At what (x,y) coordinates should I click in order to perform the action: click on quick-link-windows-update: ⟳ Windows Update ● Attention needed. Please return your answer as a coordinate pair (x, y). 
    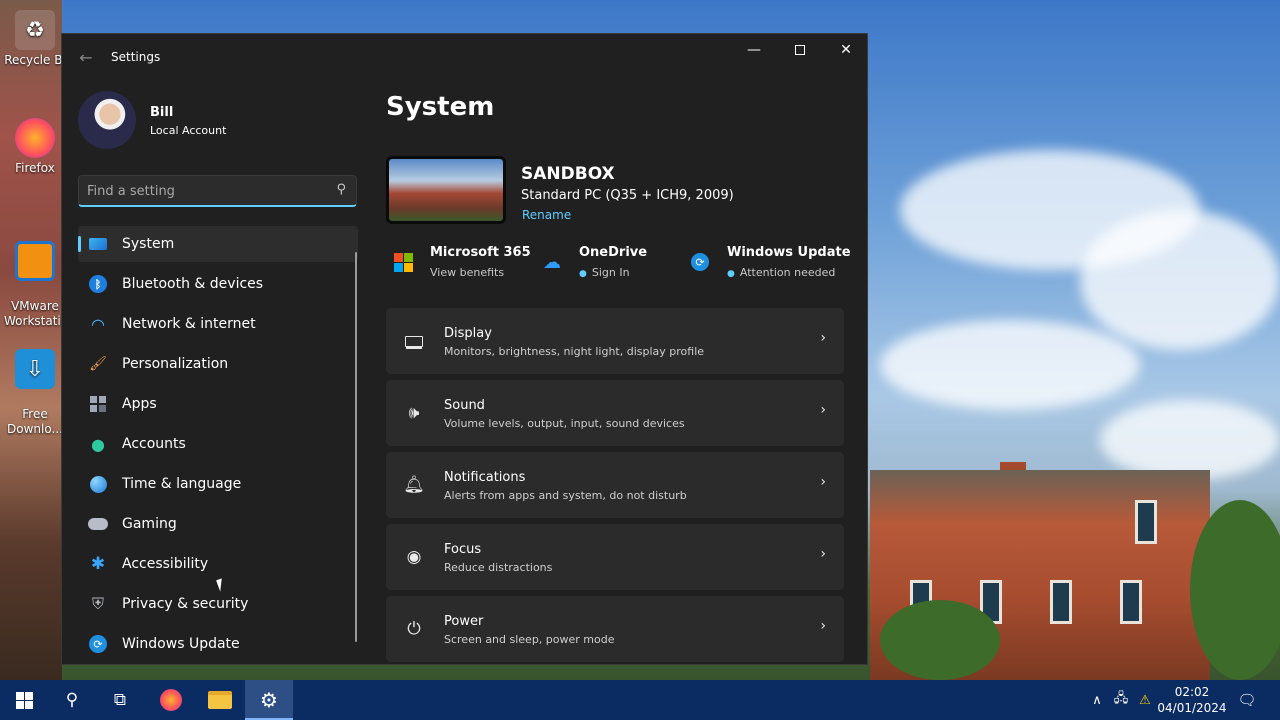
    Looking at the image, I should click on (770, 265).